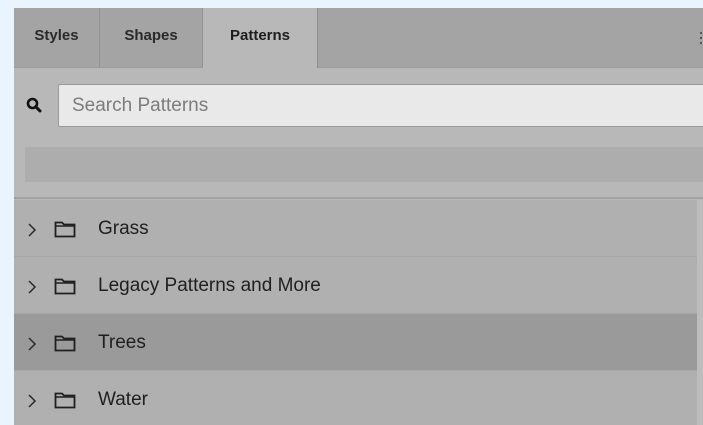  I want to click on folder-row-trees: Trees, so click(355, 342).